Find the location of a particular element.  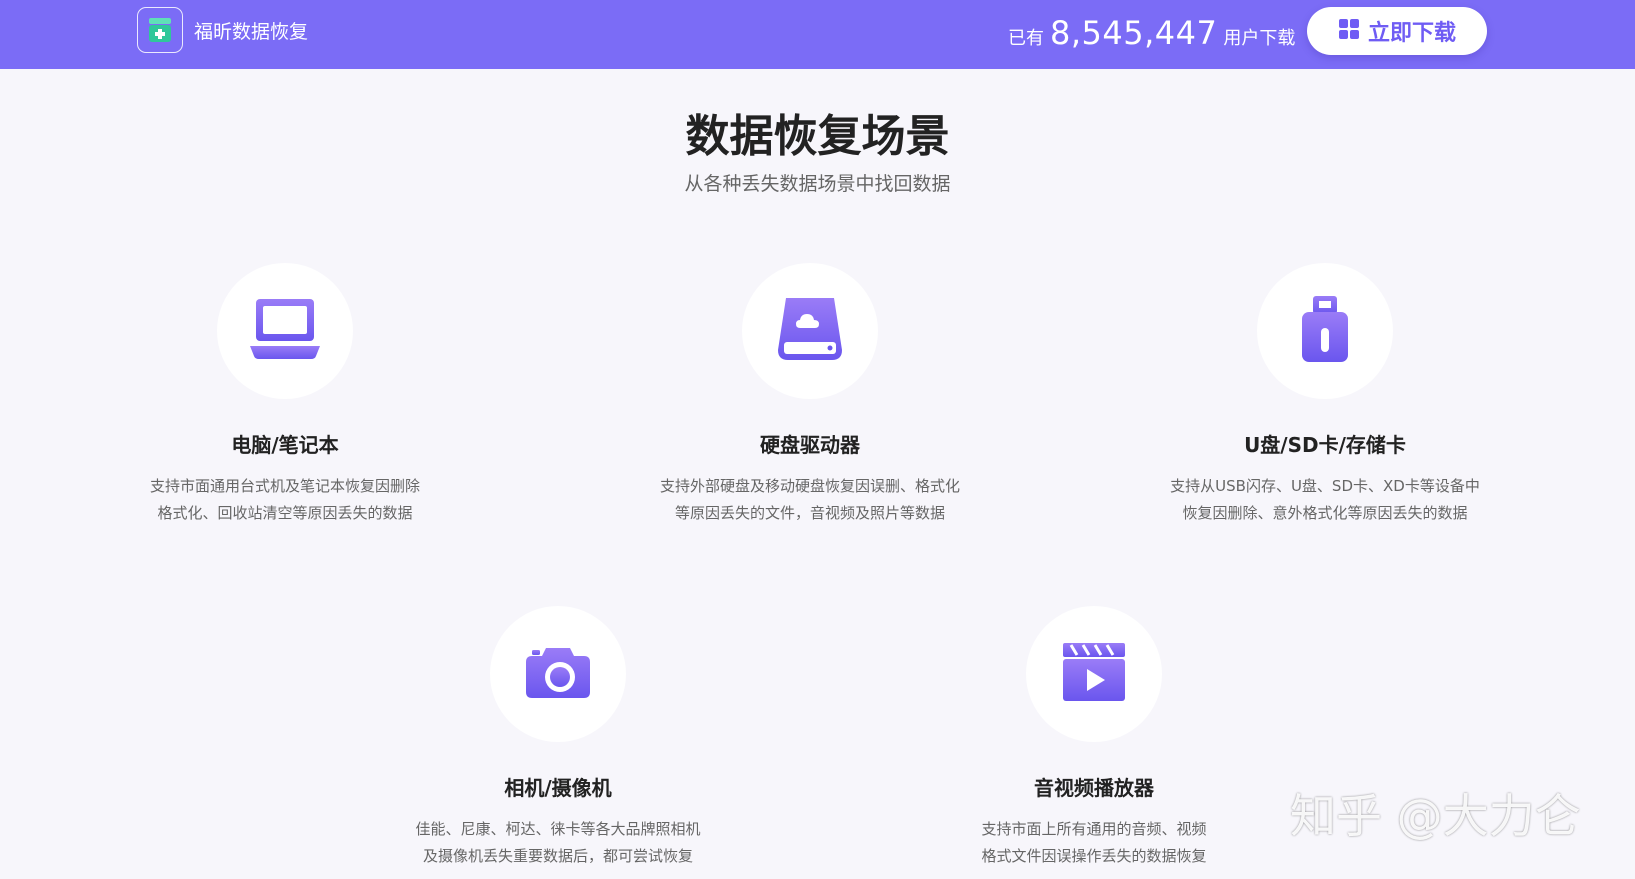

description-line: 等原因丢失的文件，音视频及照片等数据 is located at coordinates (809, 513).